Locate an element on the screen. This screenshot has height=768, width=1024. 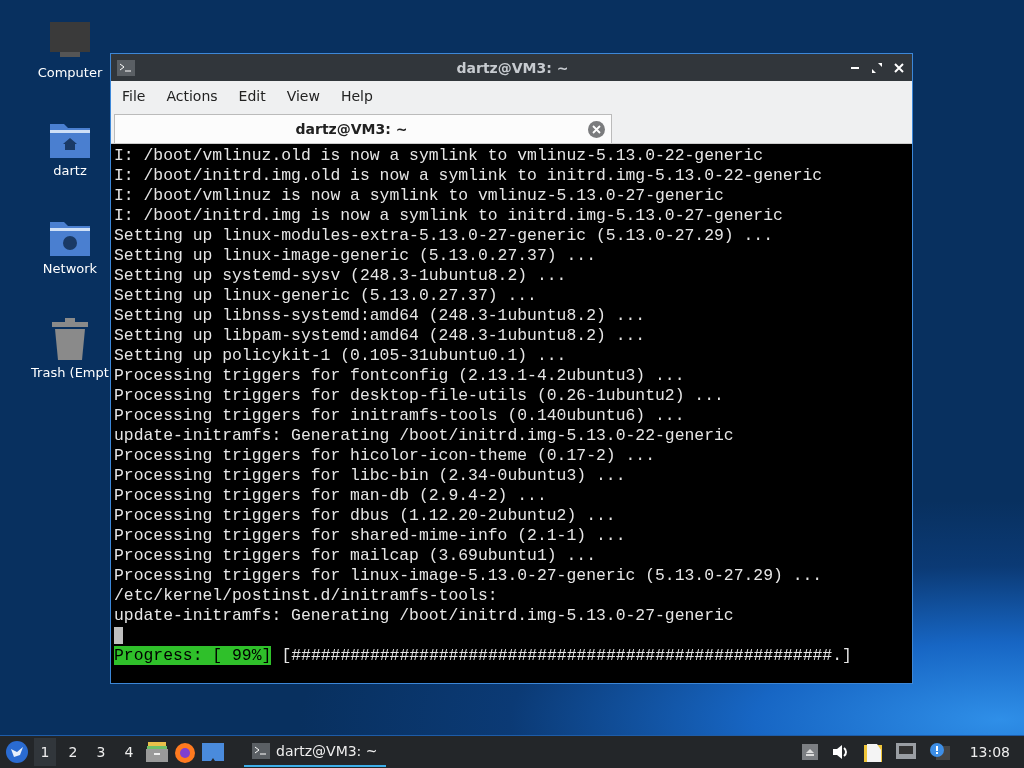
window-title: dartz@VM3: ~ is located at coordinates (512, 67).